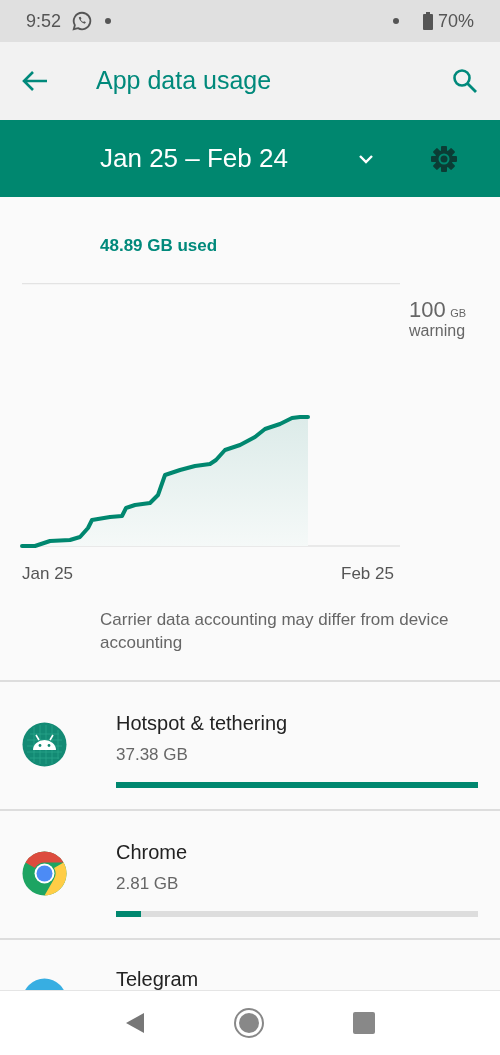 The width and height of the screenshot is (500, 1055). I want to click on chat-icon, so click(82, 21).